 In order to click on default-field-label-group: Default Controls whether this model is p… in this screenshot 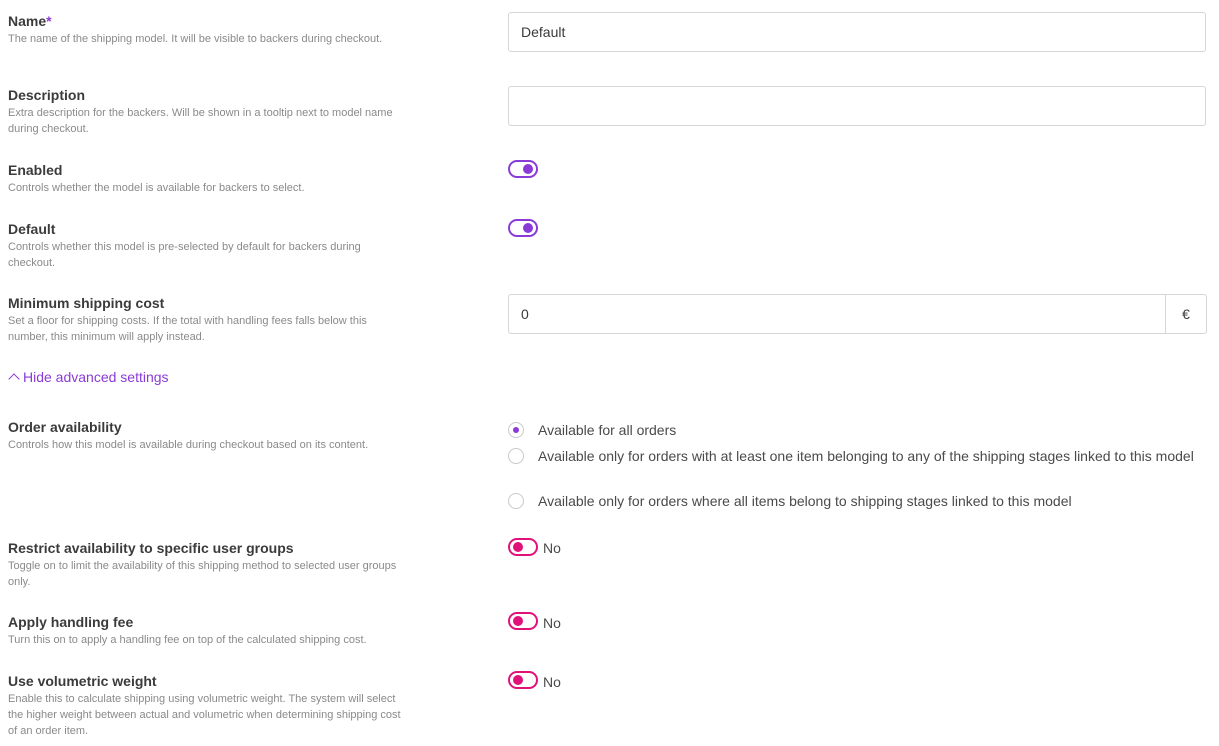, I will do `click(208, 246)`.